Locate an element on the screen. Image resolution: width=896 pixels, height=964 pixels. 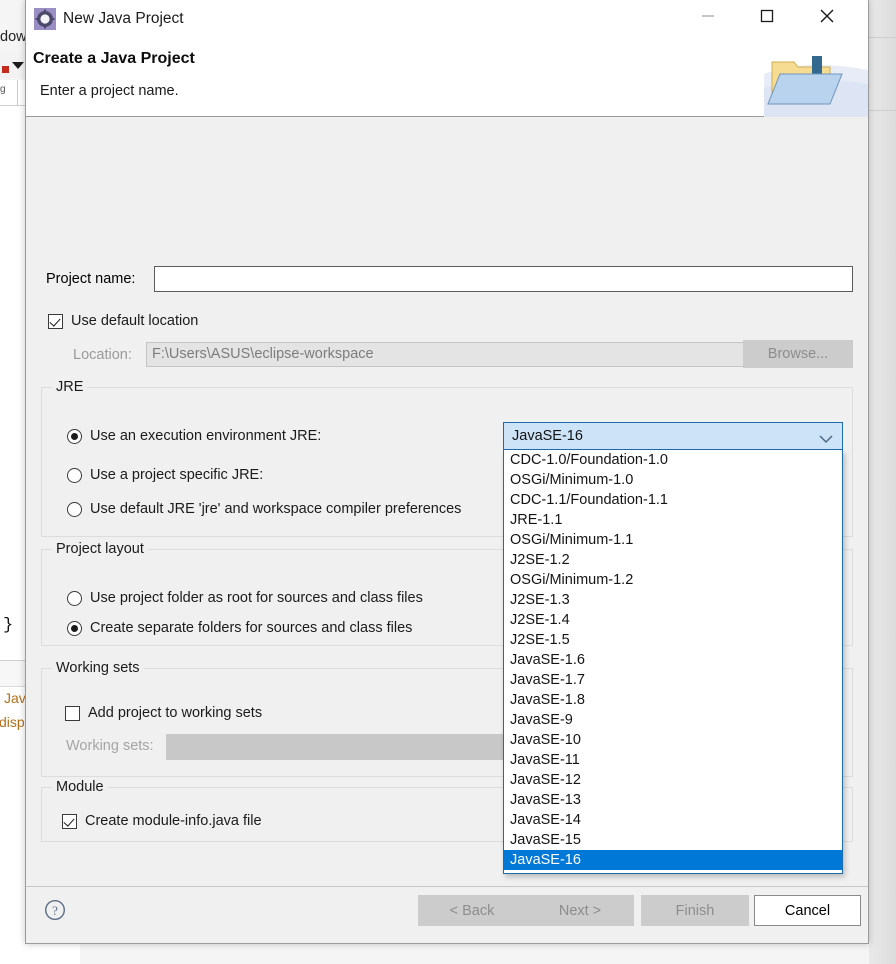
dropdown-option: JavaSE-1.6 is located at coordinates (673, 660).